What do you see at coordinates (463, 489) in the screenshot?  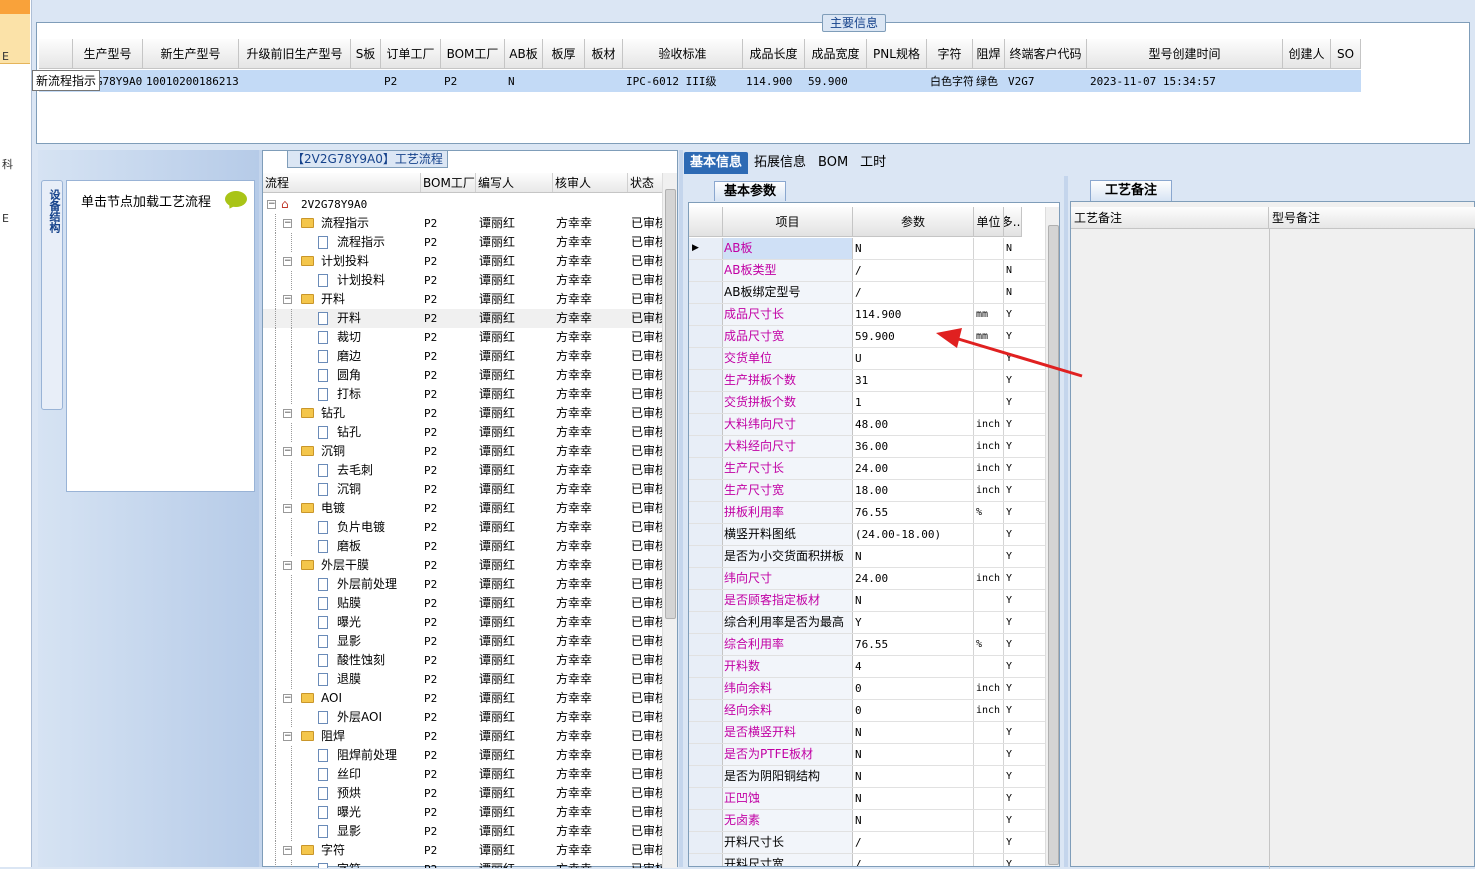 I see `tree-row: 沉铜 P2 谭丽红 方幸幸 已审核` at bounding box center [463, 489].